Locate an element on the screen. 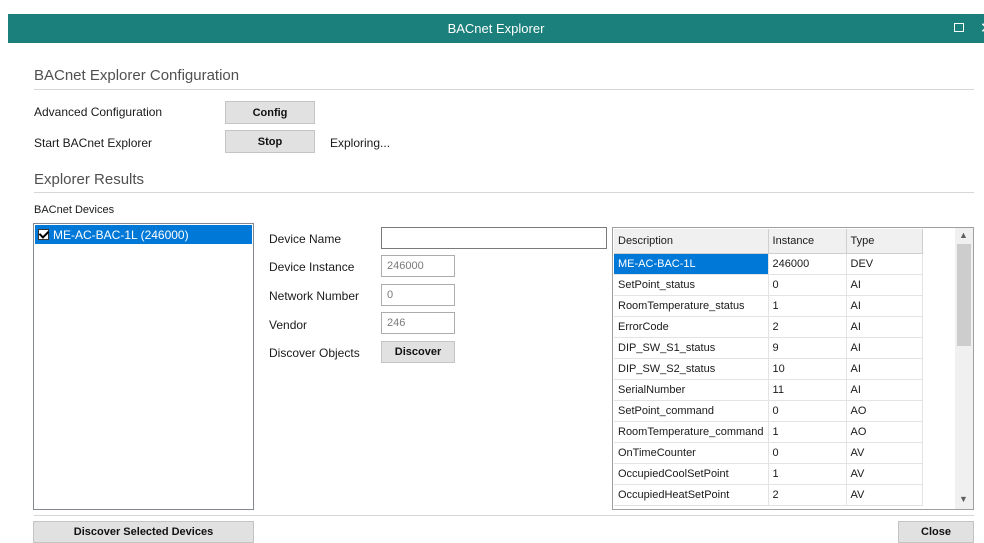  table-row: OccupiedHeatSetPoint 2 AV is located at coordinates (768, 495).